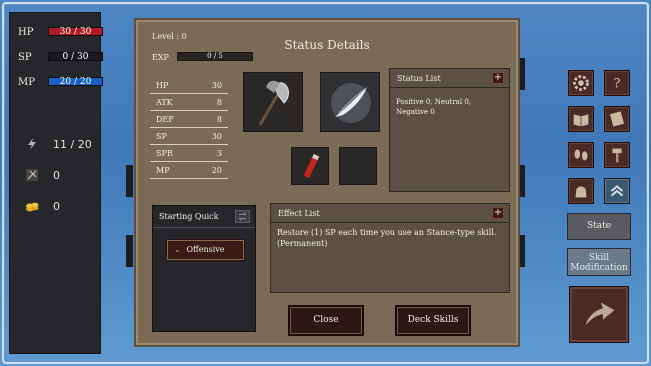  I want to click on travel-button, so click(581, 155).